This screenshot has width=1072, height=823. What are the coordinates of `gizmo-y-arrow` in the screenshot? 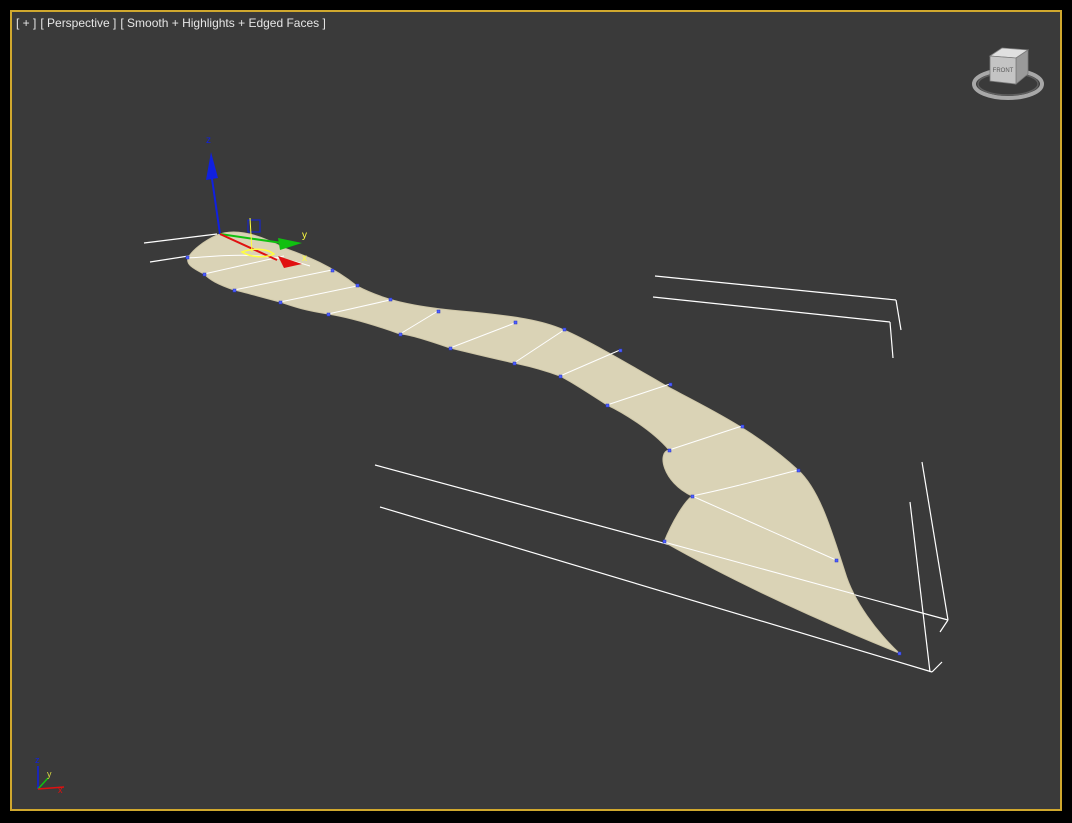 It's located at (290, 244).